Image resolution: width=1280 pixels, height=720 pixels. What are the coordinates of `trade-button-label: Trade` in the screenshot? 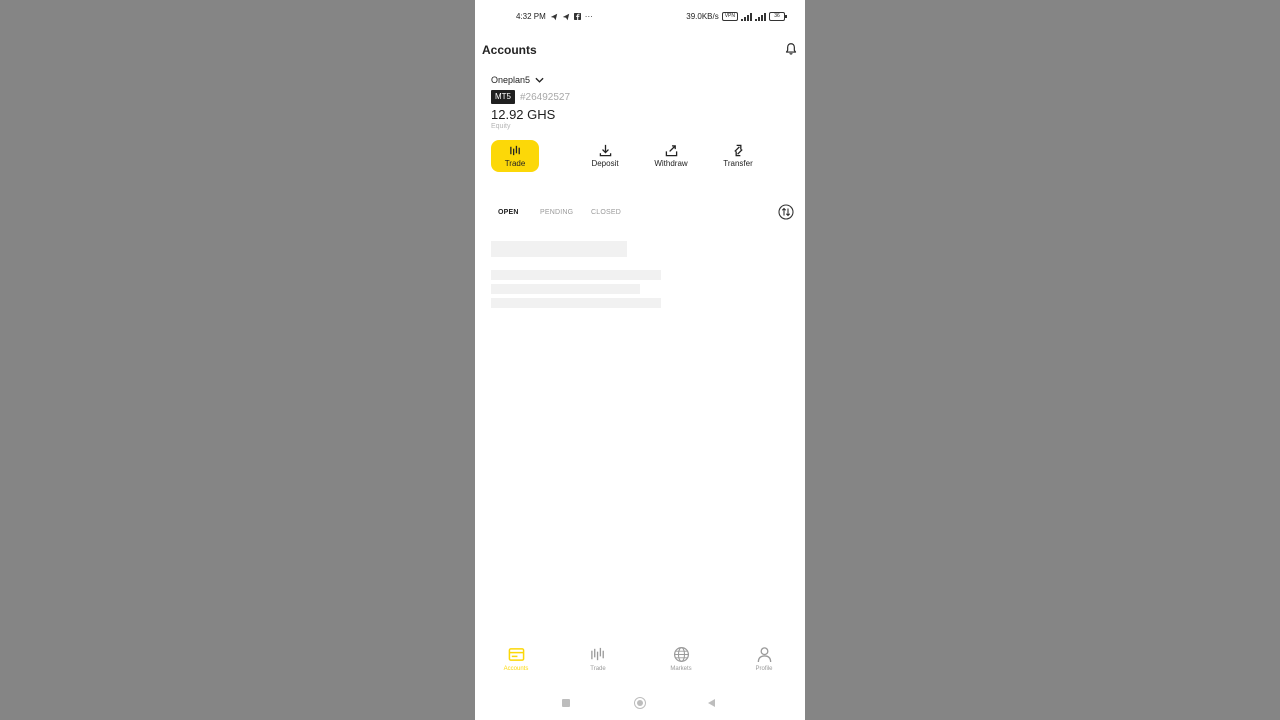 It's located at (515, 163).